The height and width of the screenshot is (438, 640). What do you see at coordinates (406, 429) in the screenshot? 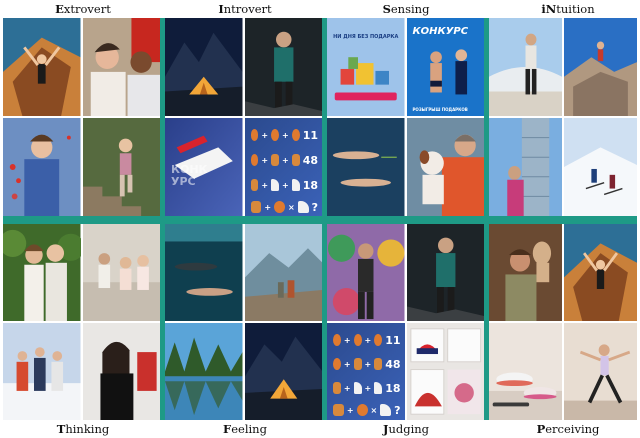
I see `label-judging: Judging` at bounding box center [406, 429].